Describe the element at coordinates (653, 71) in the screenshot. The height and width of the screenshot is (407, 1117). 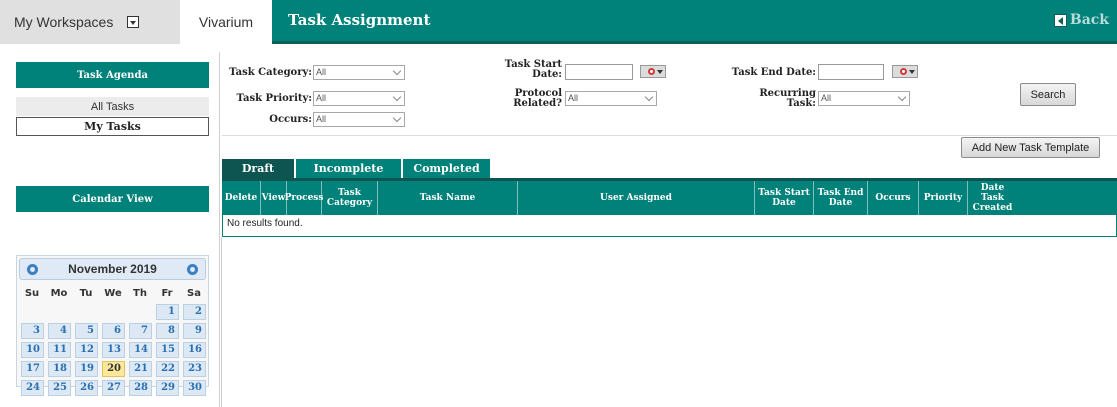
I see `start-date-picker-button` at that location.